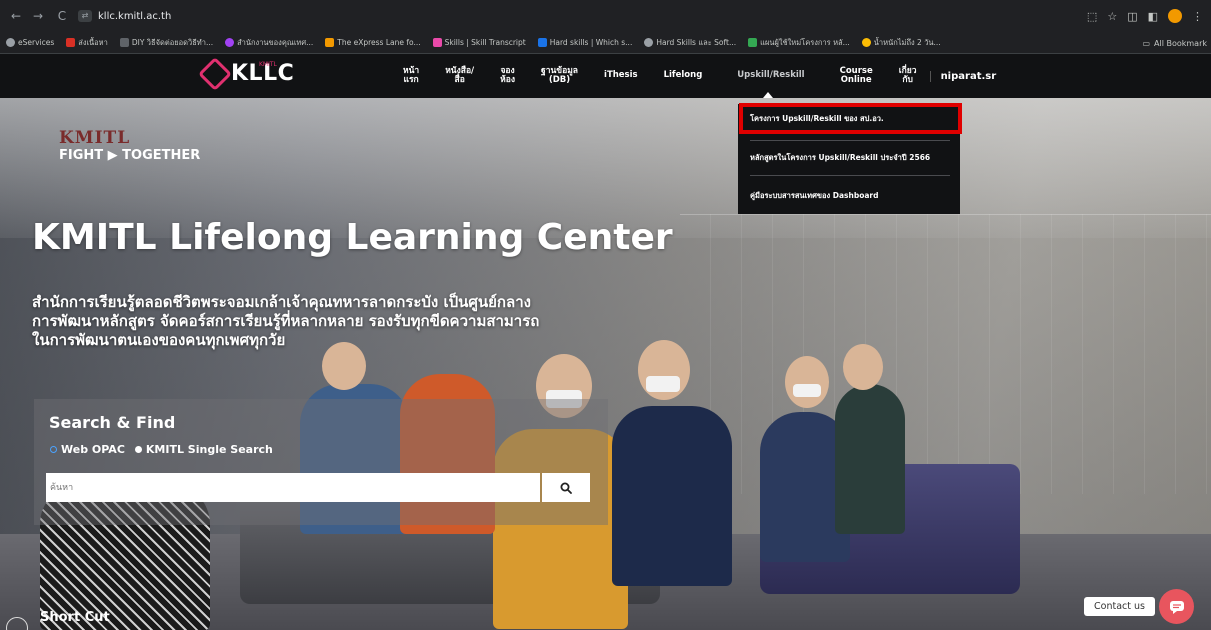 The width and height of the screenshot is (1211, 630). Describe the element at coordinates (578, 16) in the screenshot. I see `address-bar: ⇄ kllc.kmitl.ac.th` at that location.